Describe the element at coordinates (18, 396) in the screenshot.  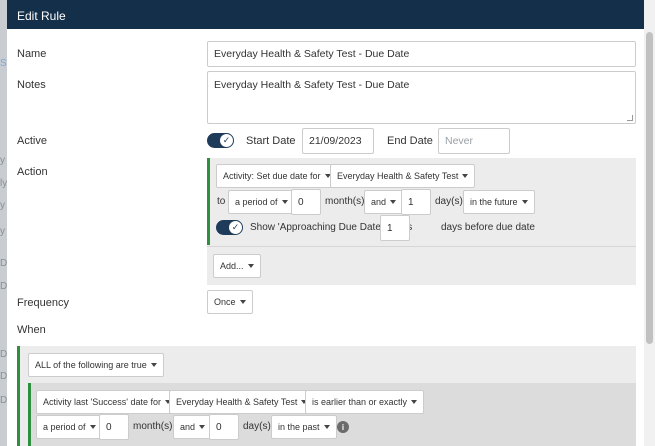
I see `when-accent-bar` at that location.